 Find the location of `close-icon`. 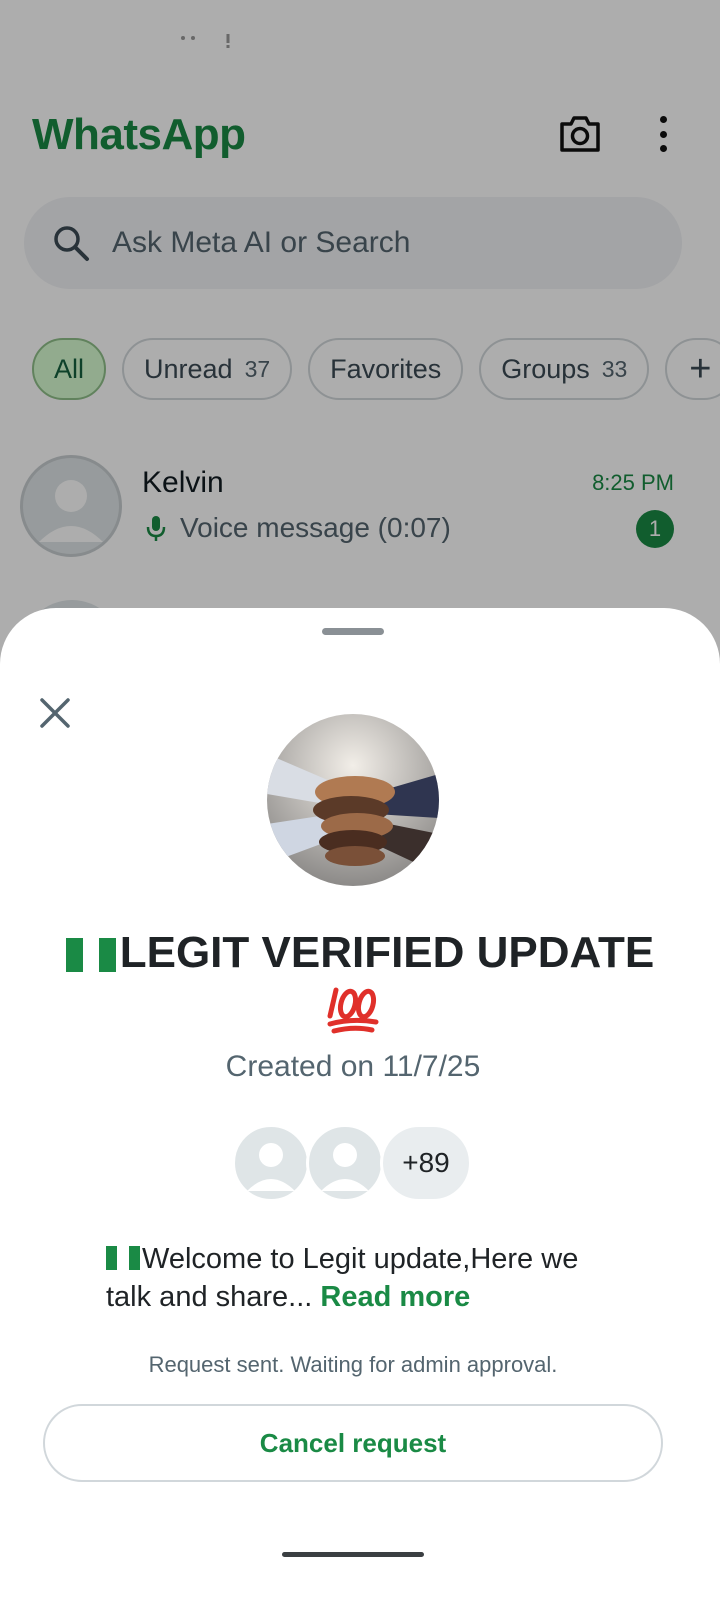

close-icon is located at coordinates (55, 713).